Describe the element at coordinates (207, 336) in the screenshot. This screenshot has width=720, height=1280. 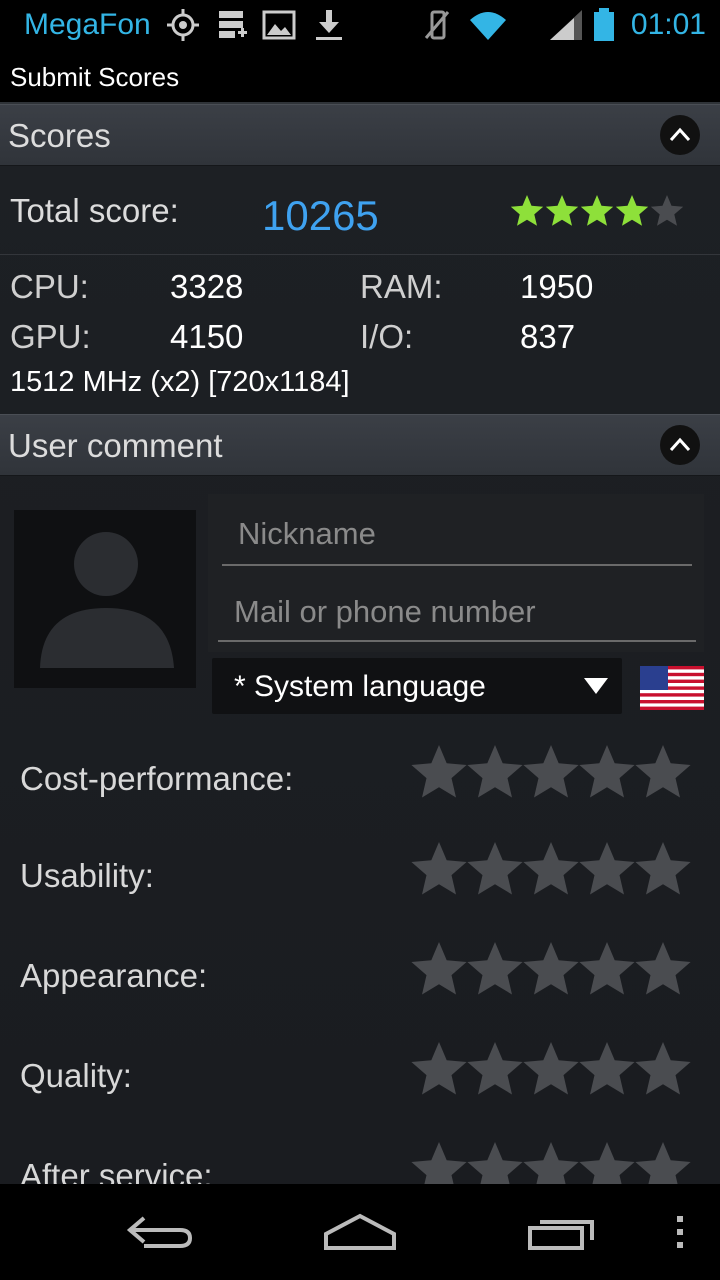
I see `gpu-value: 4150` at that location.